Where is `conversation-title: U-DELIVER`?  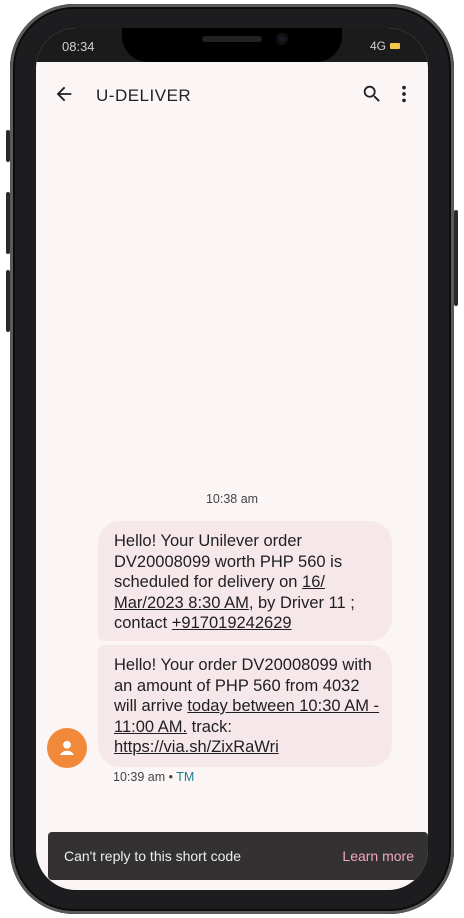 conversation-title: U-DELIVER is located at coordinates (144, 95).